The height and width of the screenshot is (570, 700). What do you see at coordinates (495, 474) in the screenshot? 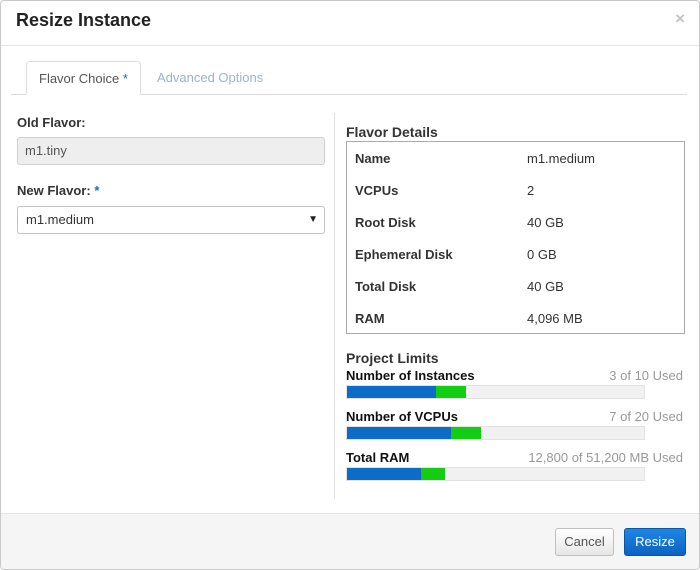
I see `progress-bar-ram` at bounding box center [495, 474].